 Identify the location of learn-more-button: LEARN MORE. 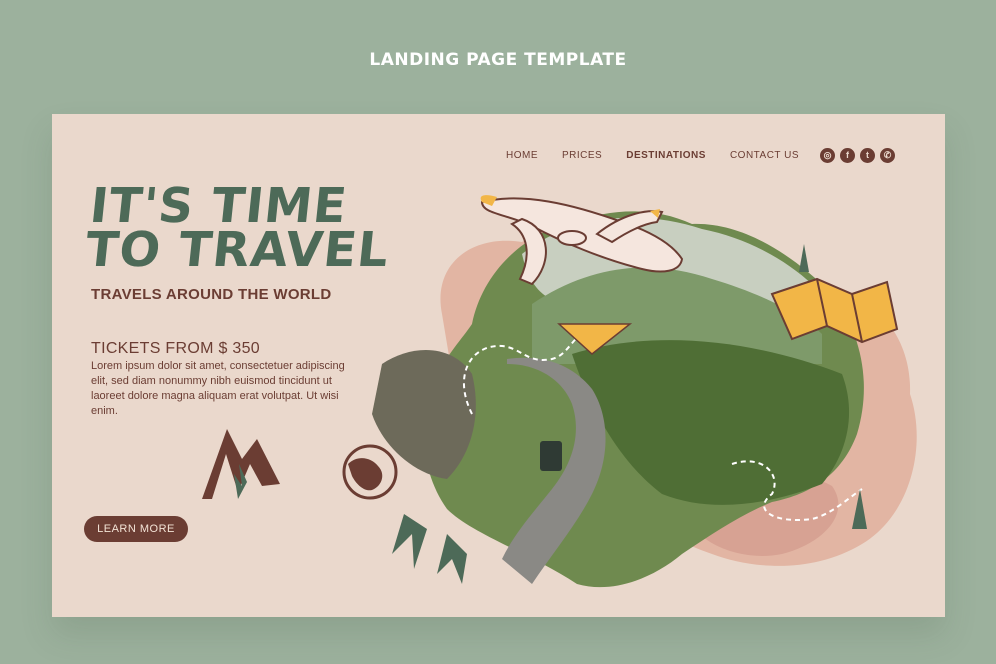
(136, 529).